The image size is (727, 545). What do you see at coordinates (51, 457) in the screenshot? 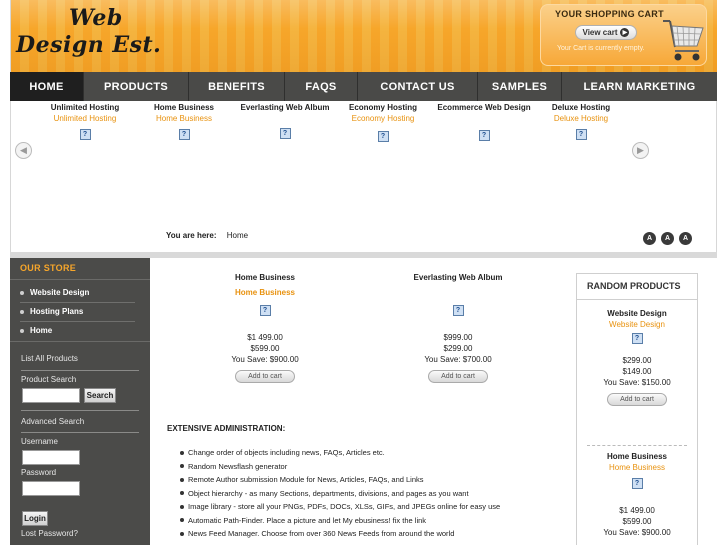
I see `username-field` at bounding box center [51, 457].